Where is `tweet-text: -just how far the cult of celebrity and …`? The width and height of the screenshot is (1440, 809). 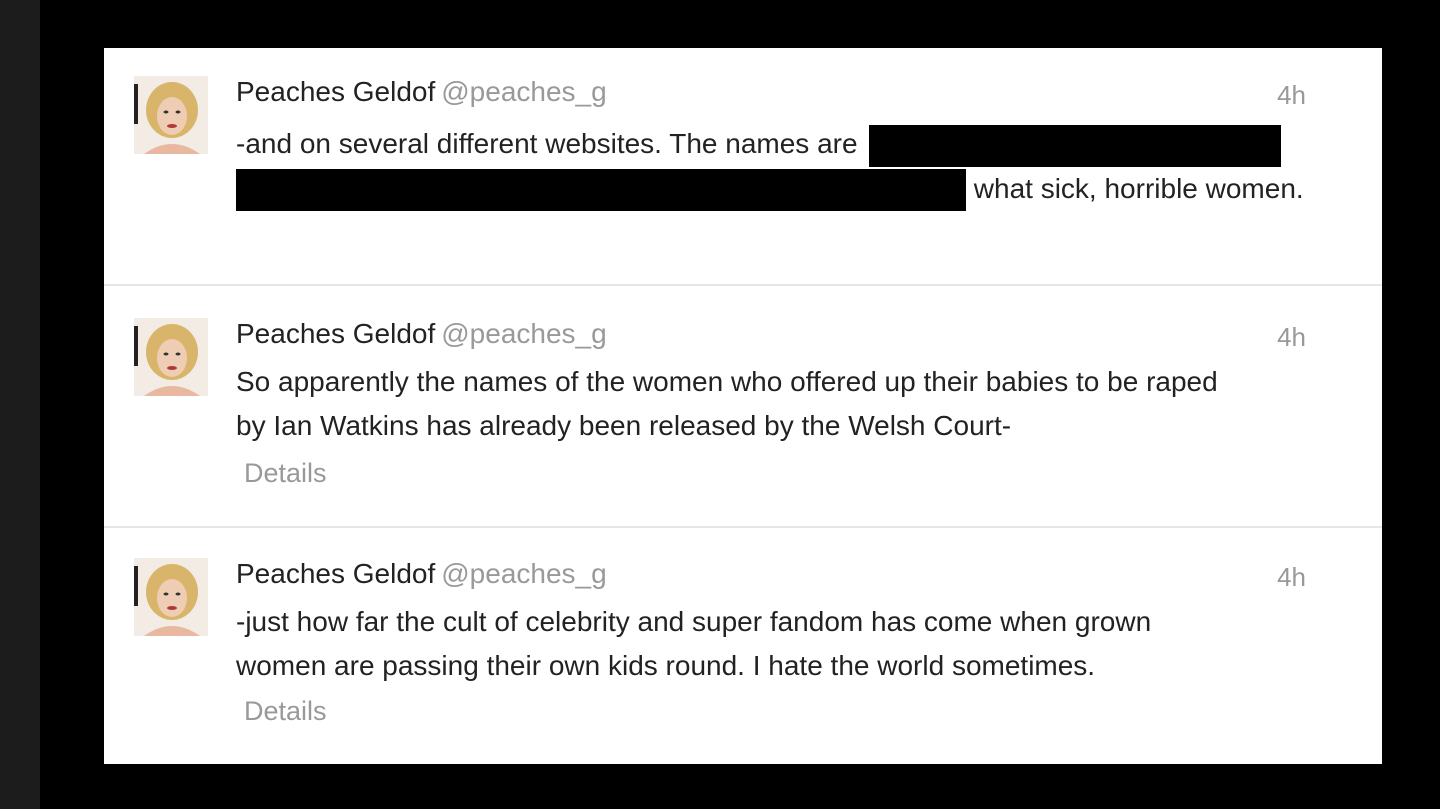 tweet-text: -just how far the cult of celebrity and … is located at coordinates (791, 644).